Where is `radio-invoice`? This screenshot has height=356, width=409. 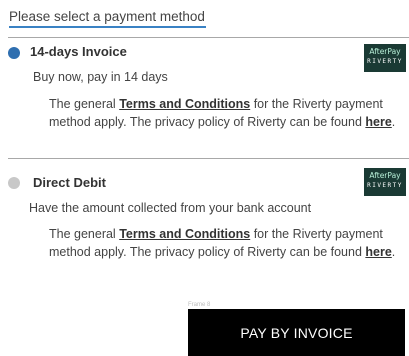
radio-invoice is located at coordinates (14, 53).